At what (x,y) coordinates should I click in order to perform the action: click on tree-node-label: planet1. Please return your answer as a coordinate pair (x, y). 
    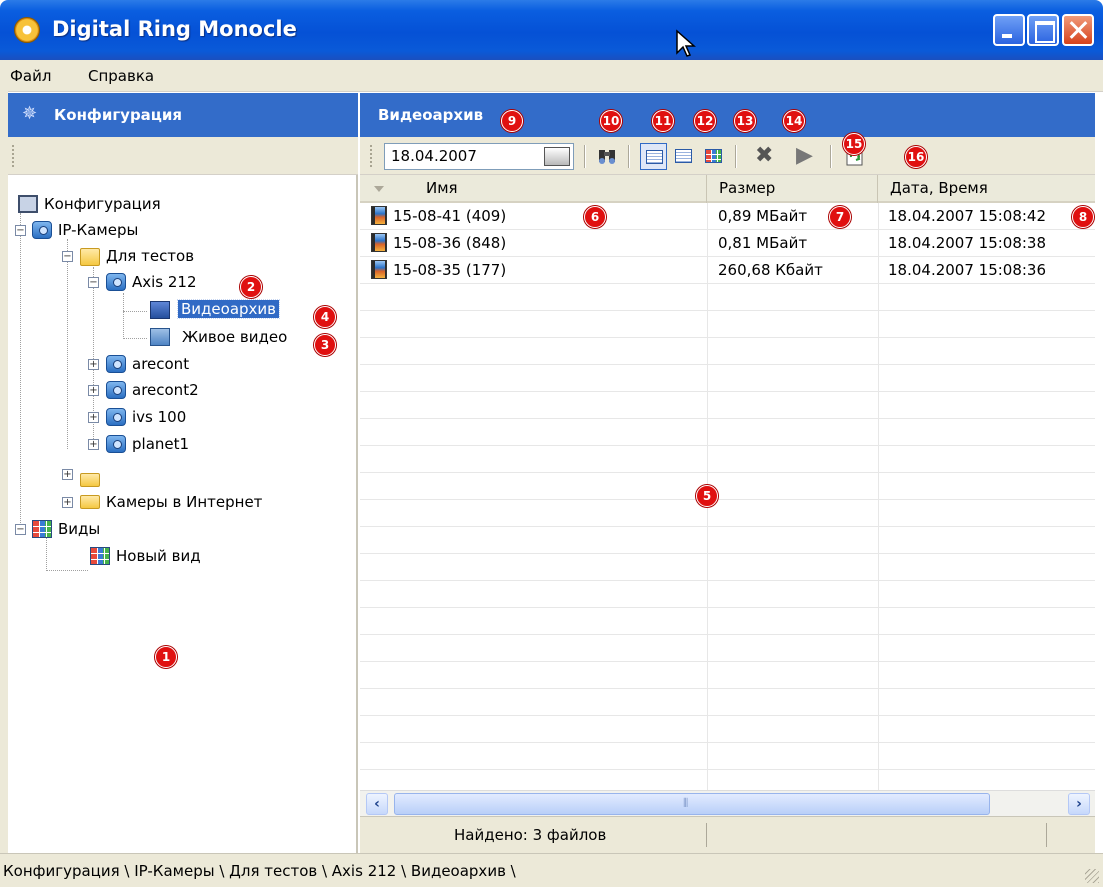
    Looking at the image, I should click on (161, 444).